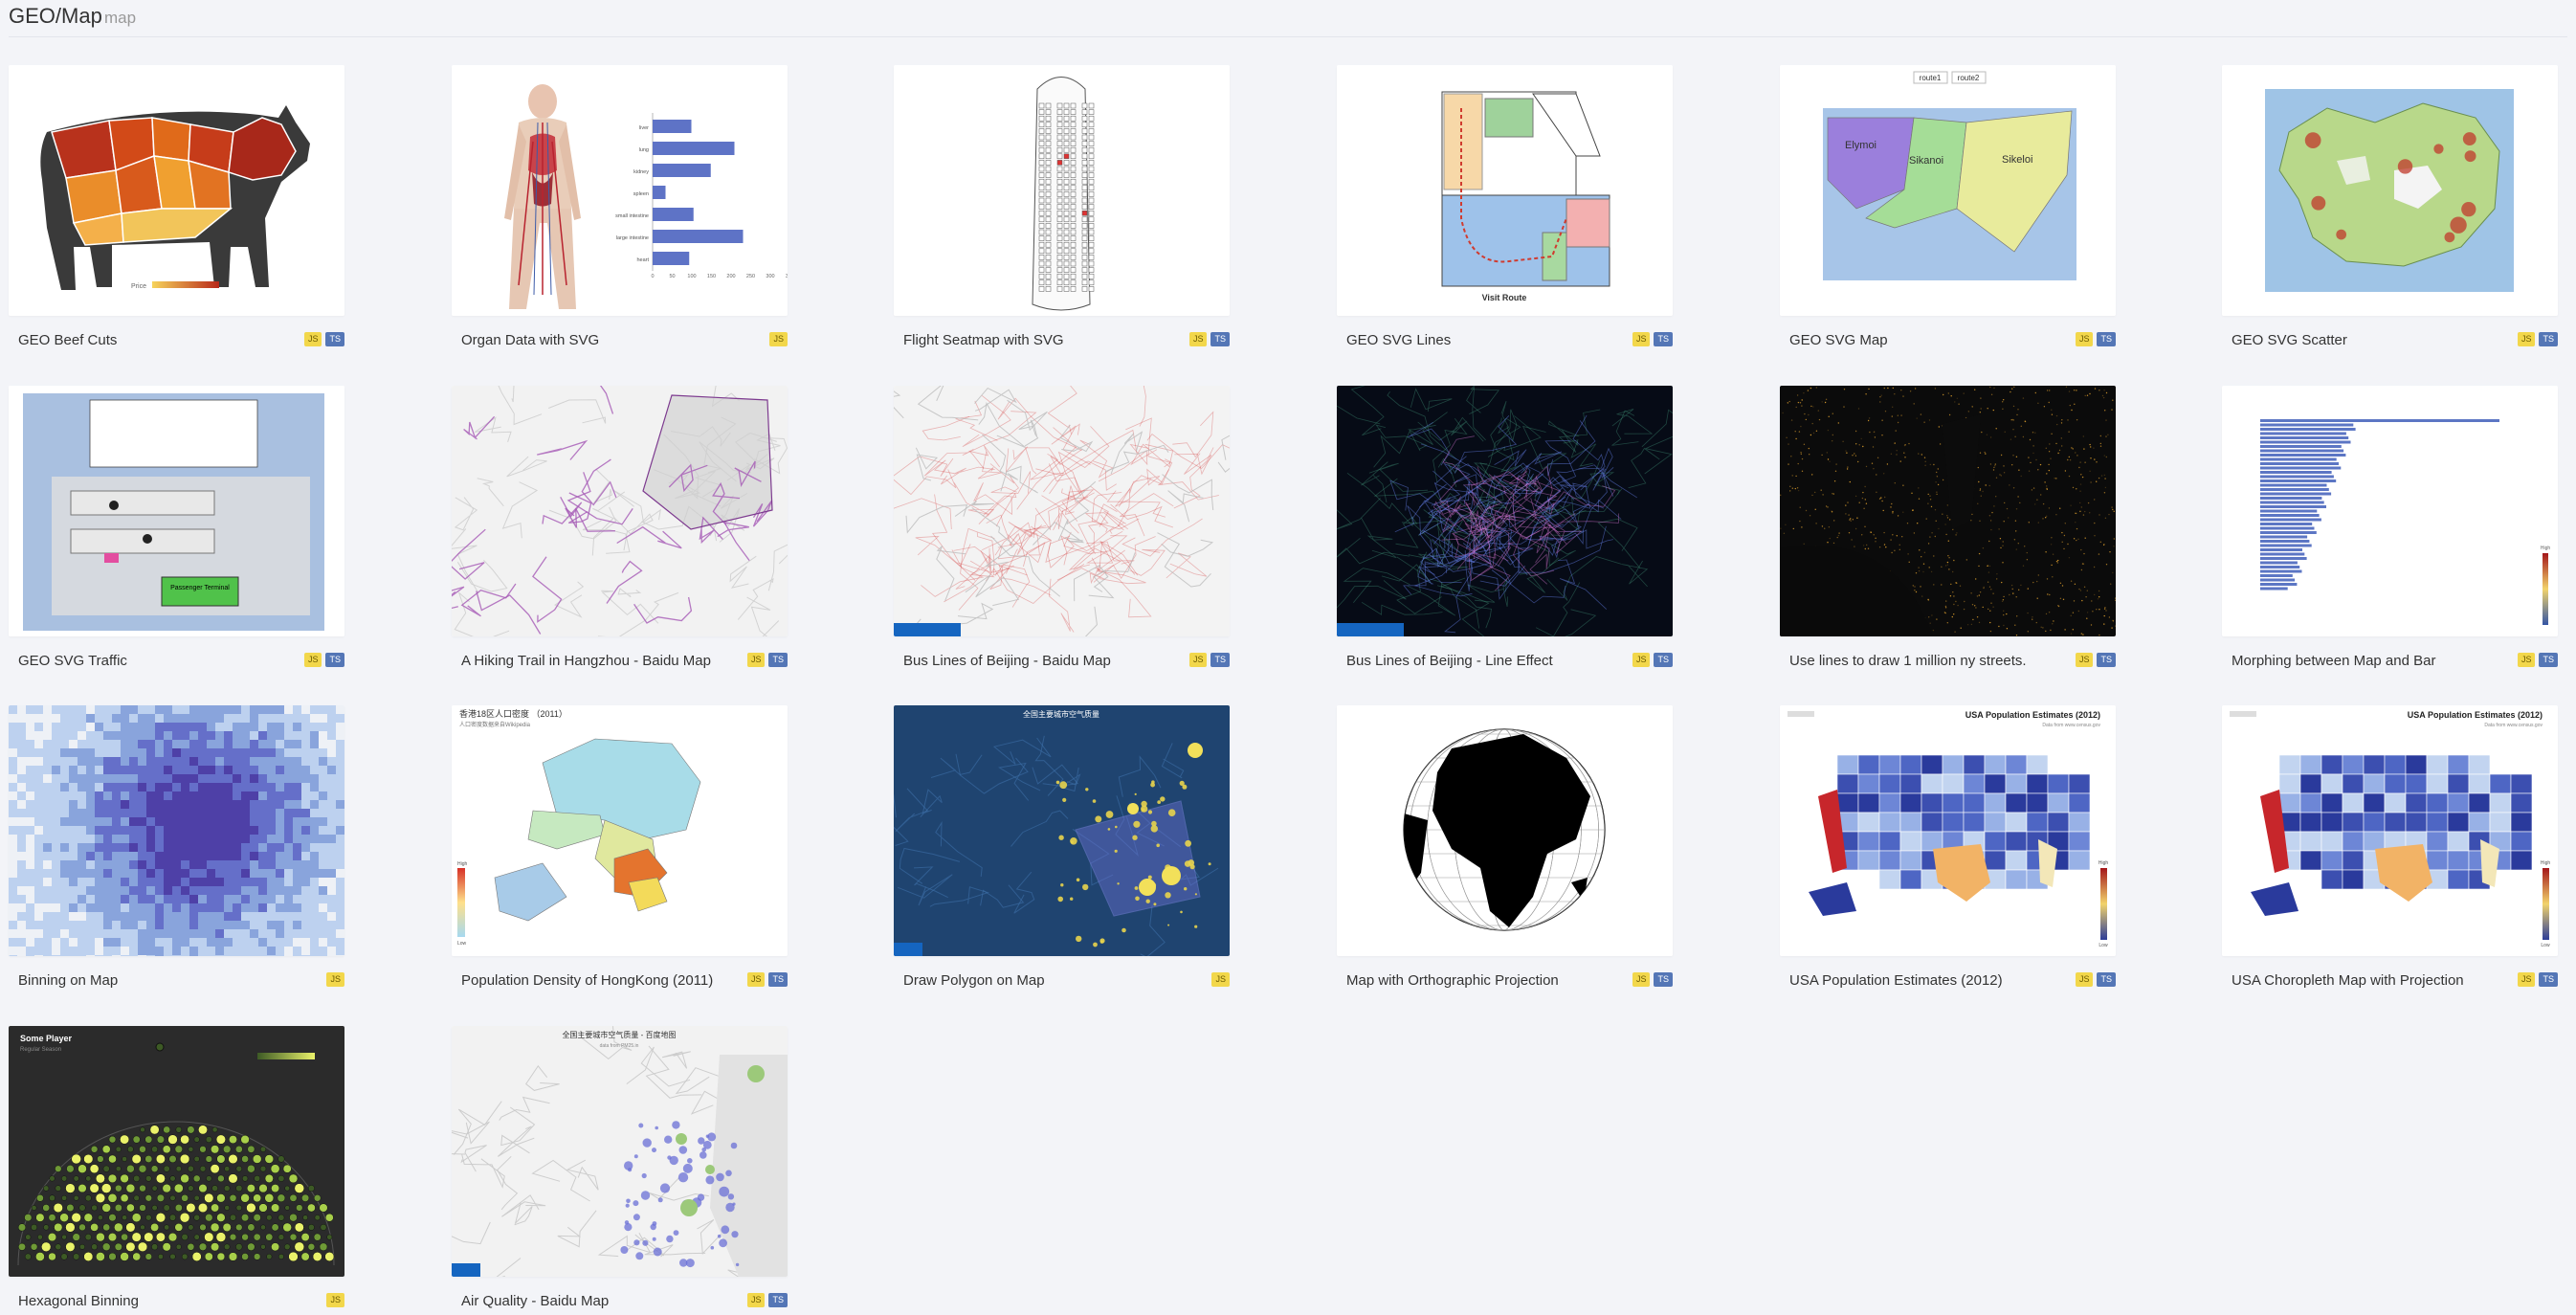 Image resolution: width=2576 pixels, height=1315 pixels. What do you see at coordinates (1449, 661) in the screenshot?
I see `example-title: Bus Lines of Beijing - Line Effect` at bounding box center [1449, 661].